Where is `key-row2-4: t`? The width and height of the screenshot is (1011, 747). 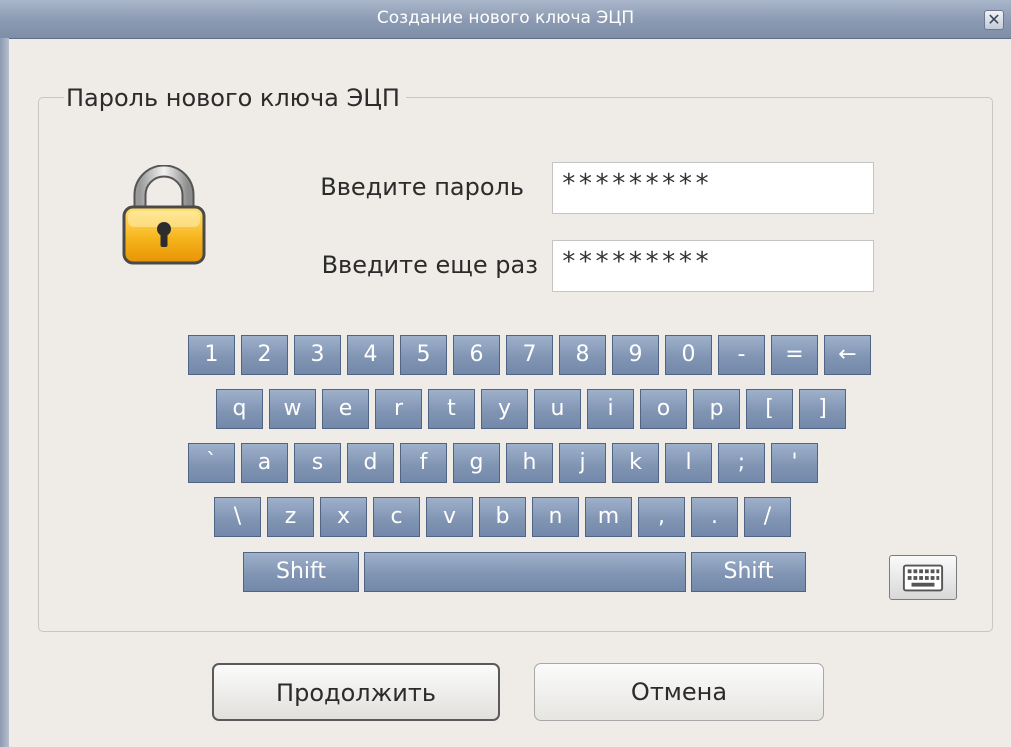
key-row2-4: t is located at coordinates (451, 409).